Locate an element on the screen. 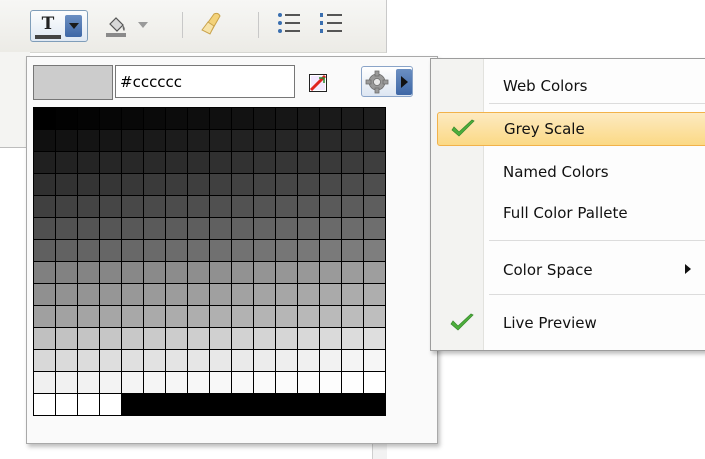 The image size is (705, 459). menu-item-web-colors: Web Colors is located at coordinates (571, 86).